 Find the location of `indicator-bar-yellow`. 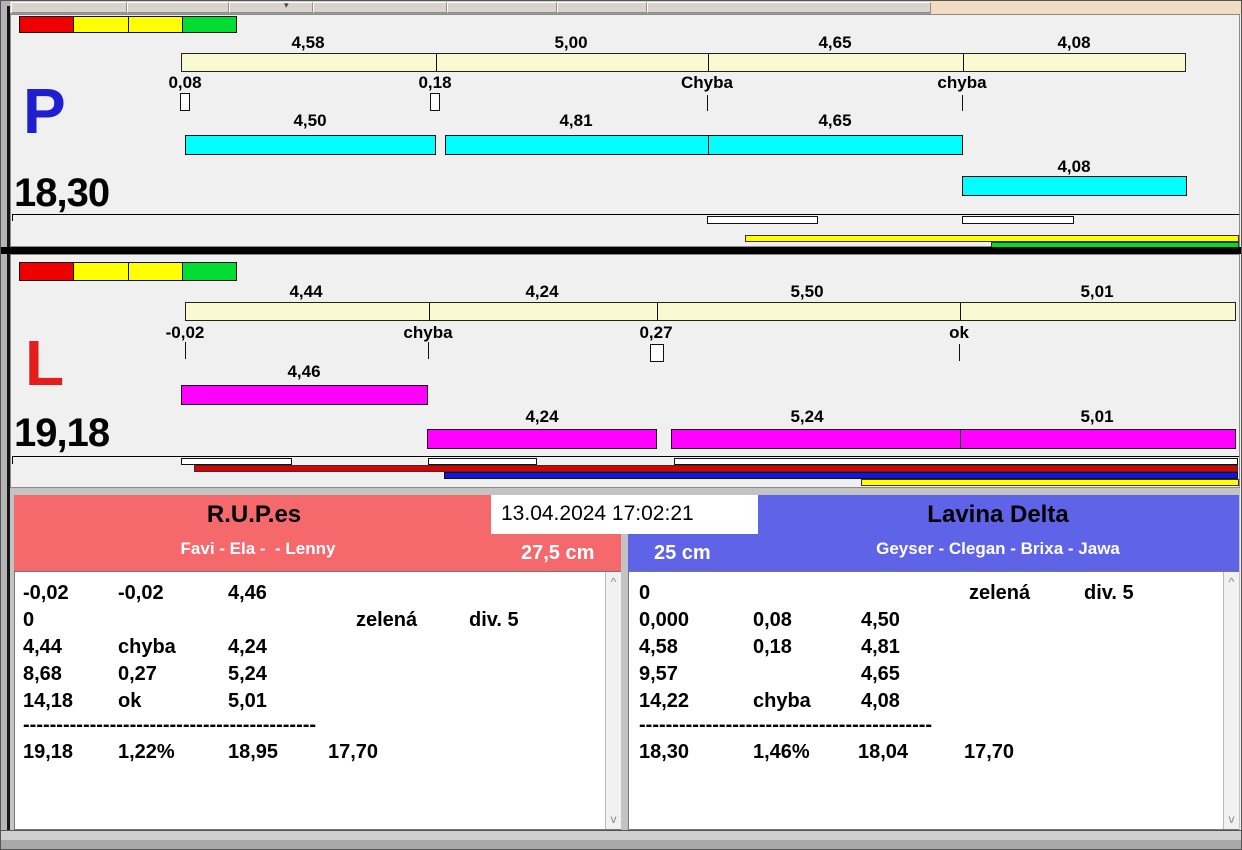

indicator-bar-yellow is located at coordinates (992, 238).